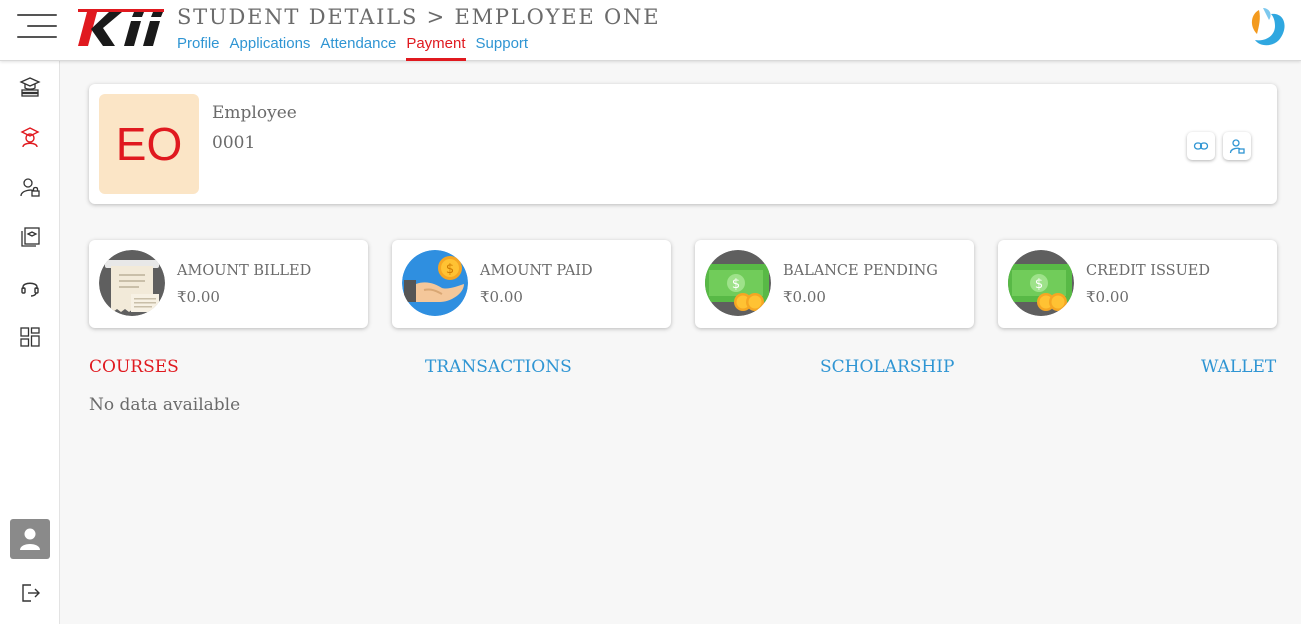 Image resolution: width=1301 pixels, height=624 pixels. I want to click on student-icon, so click(30, 137).